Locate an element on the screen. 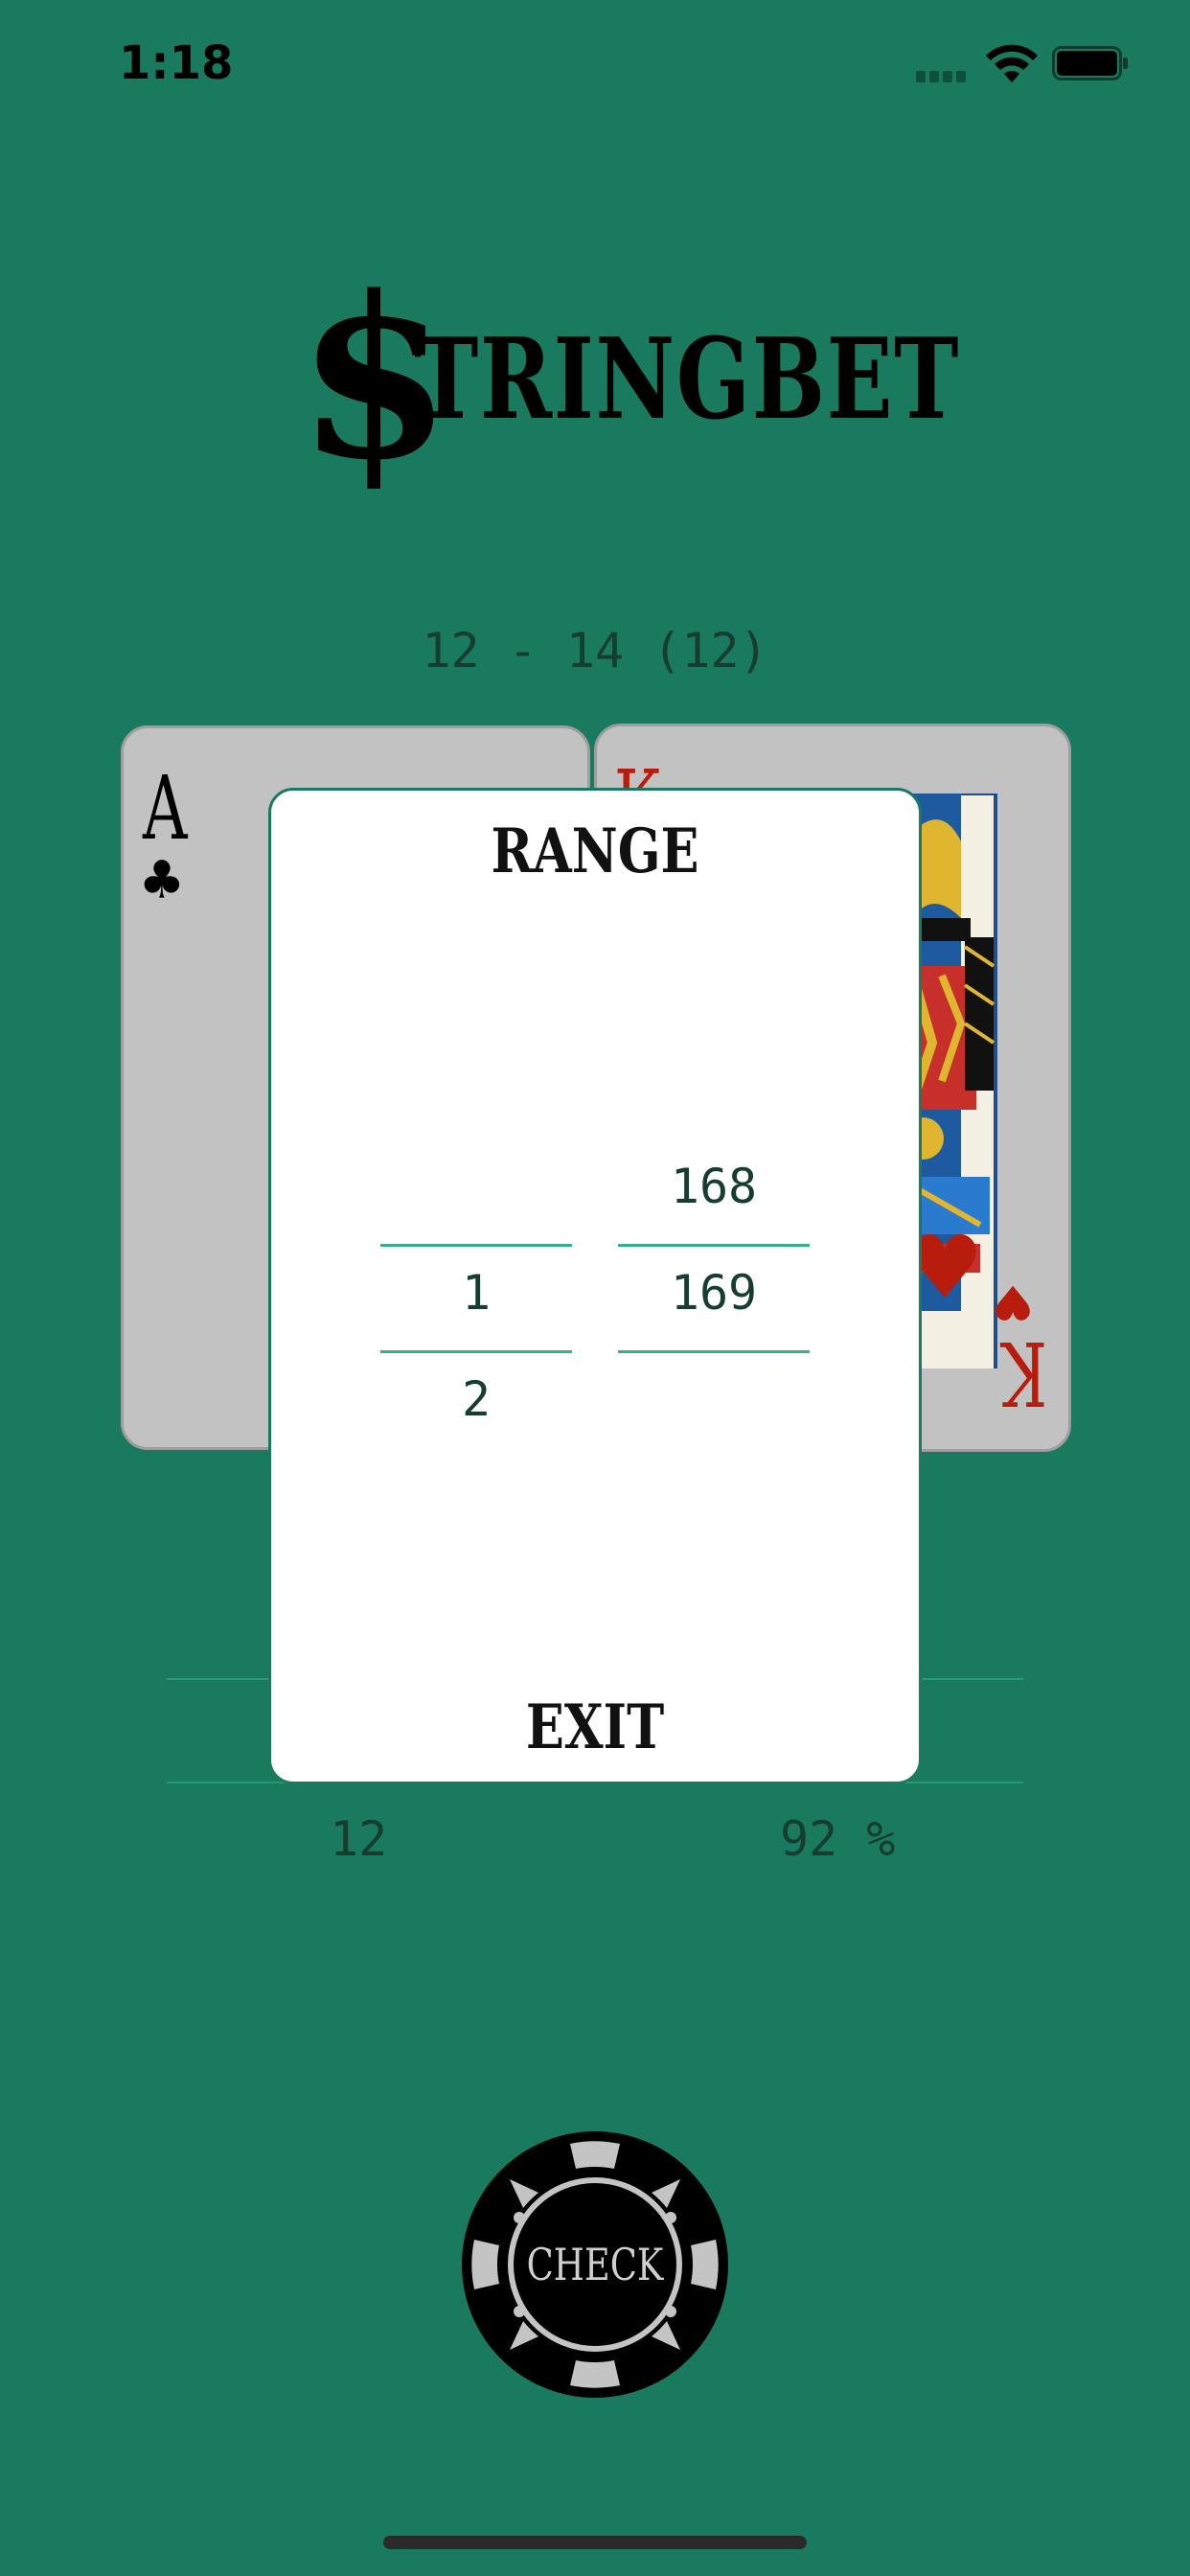 This screenshot has width=1190, height=2576. modal-title: RANGE is located at coordinates (595, 851).